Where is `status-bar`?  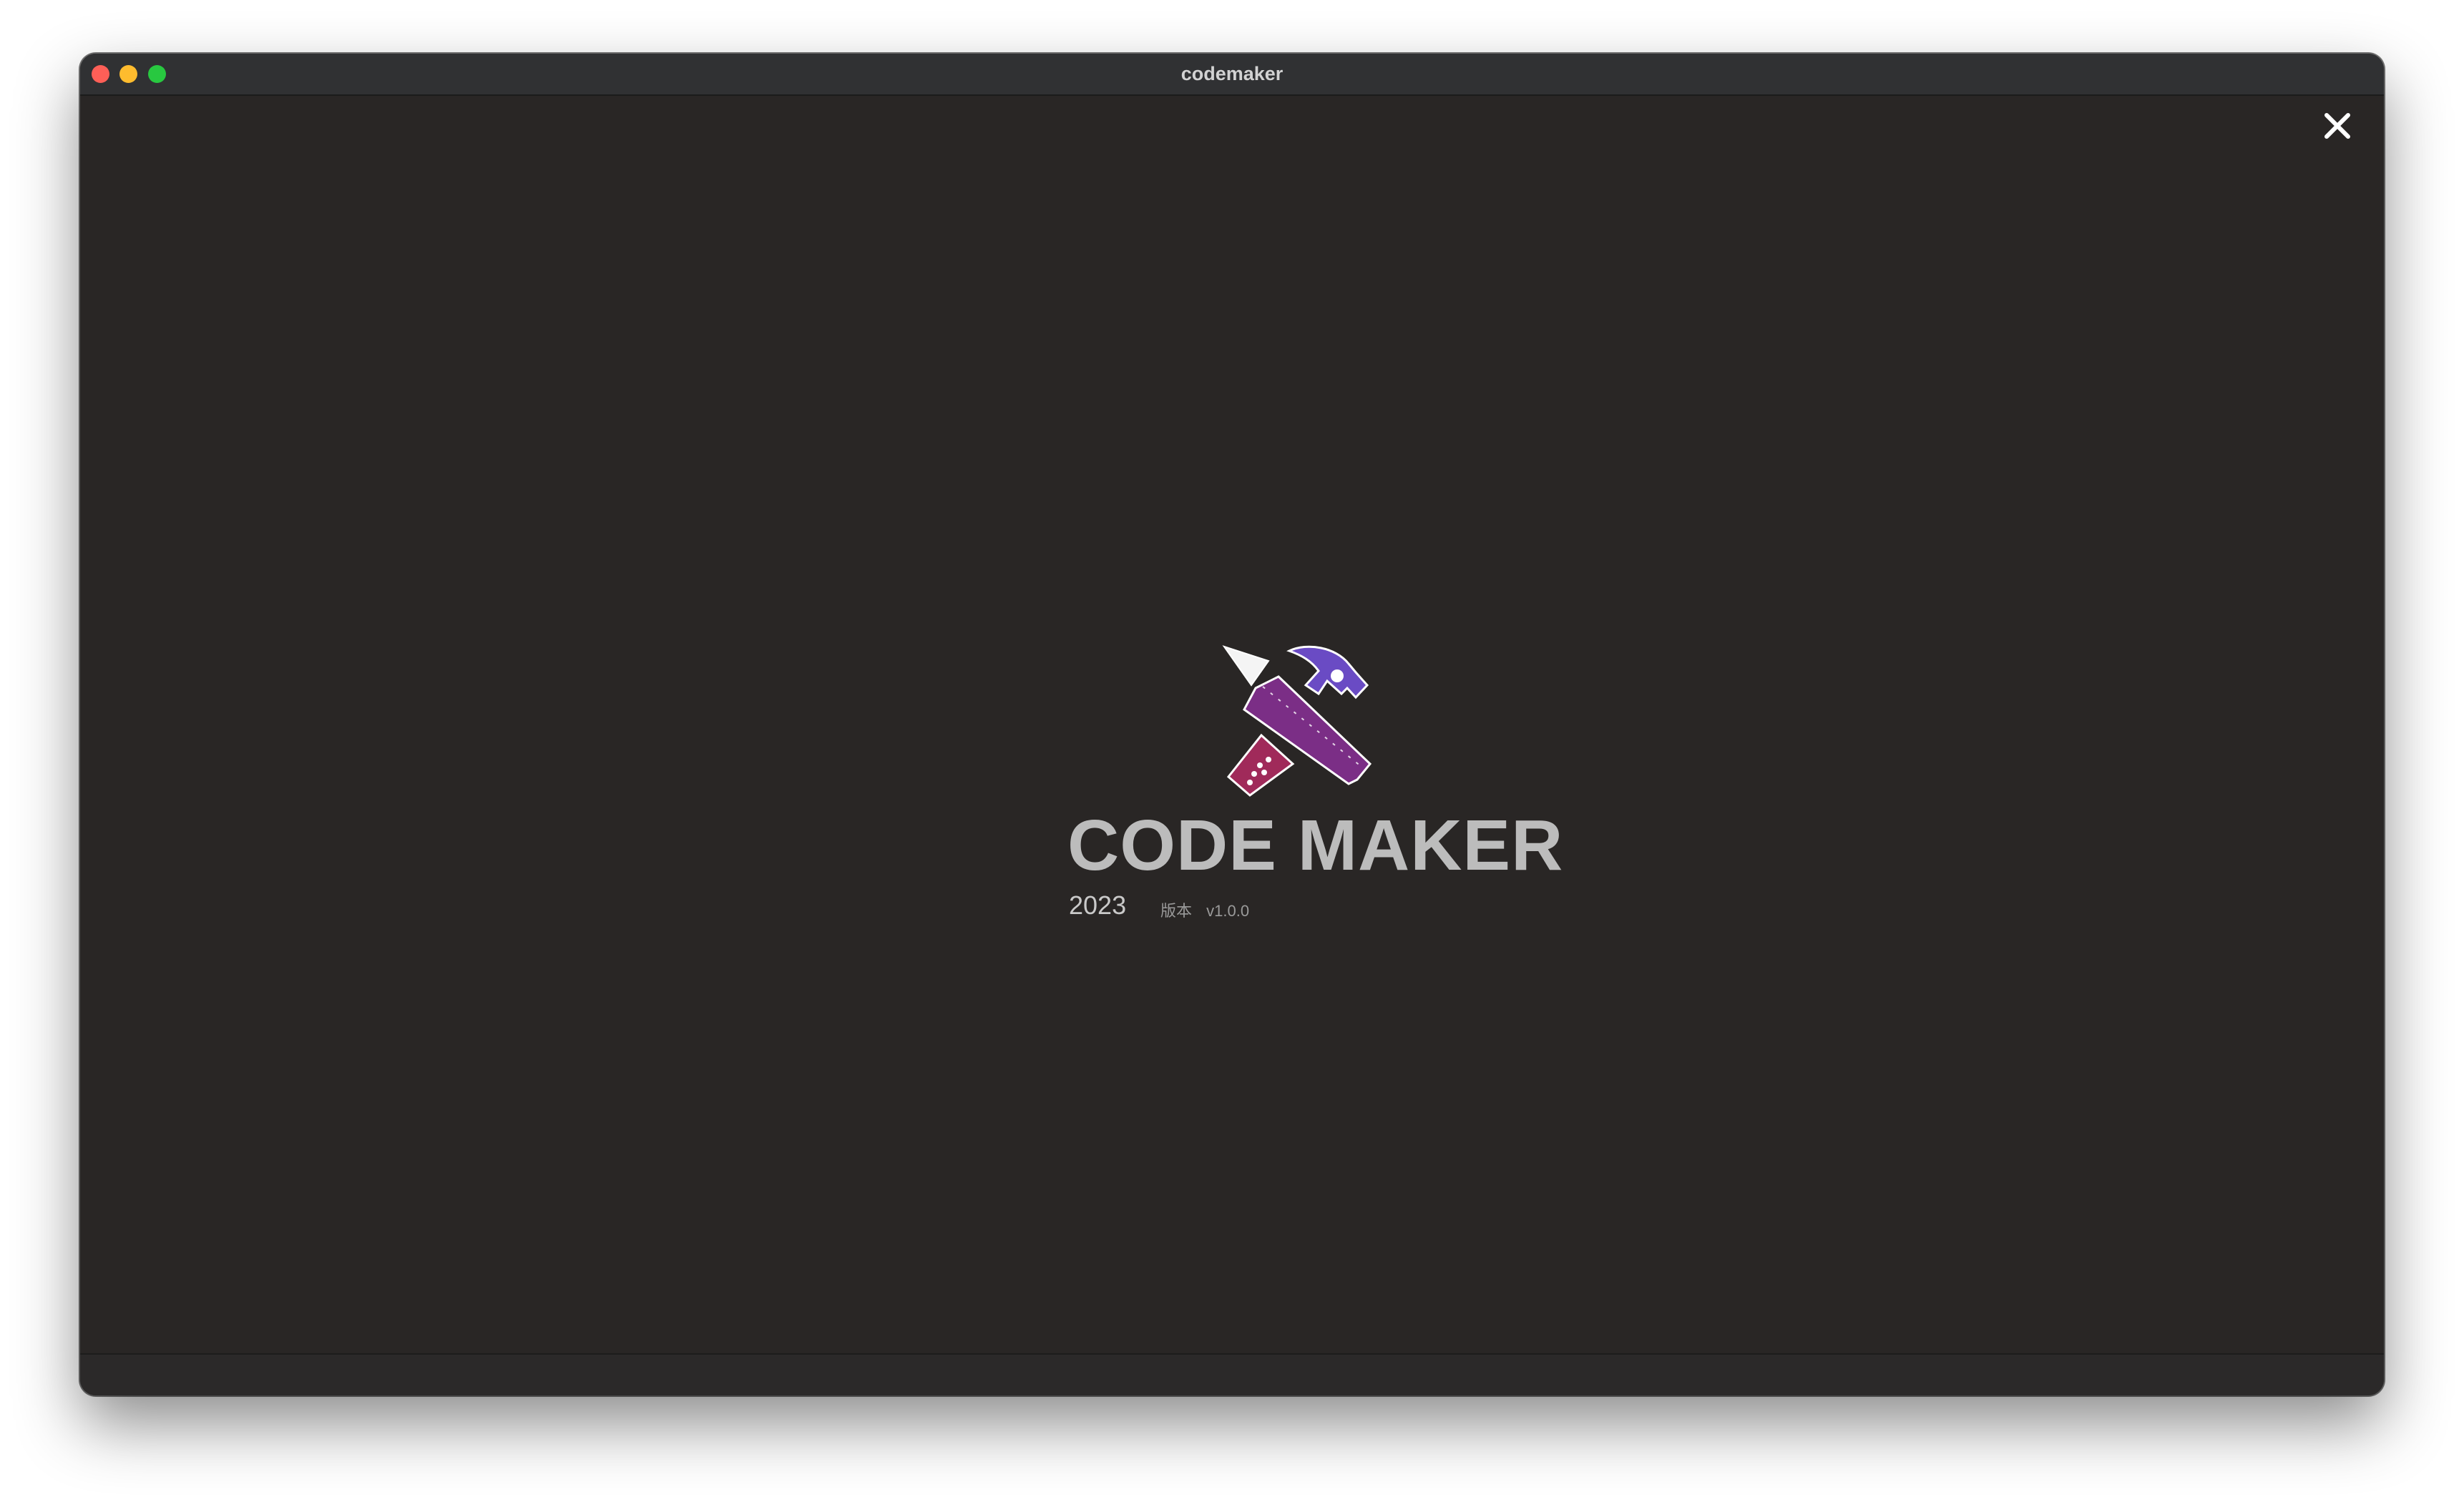
status-bar is located at coordinates (1232, 1374).